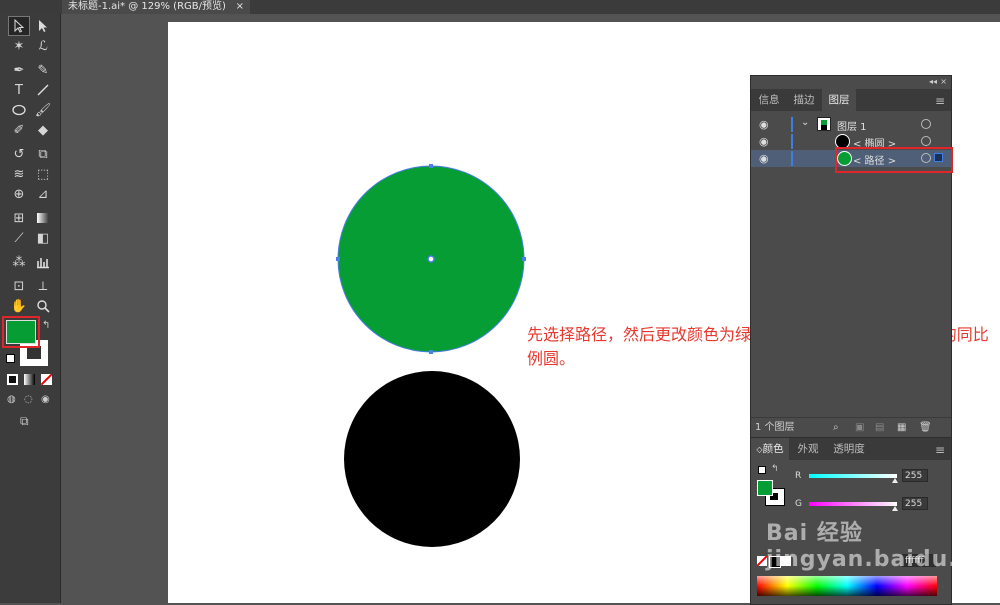 The height and width of the screenshot is (605, 1000). I want to click on color-tabbar: ◇颜色 外观 透明度 ≡, so click(851, 449).